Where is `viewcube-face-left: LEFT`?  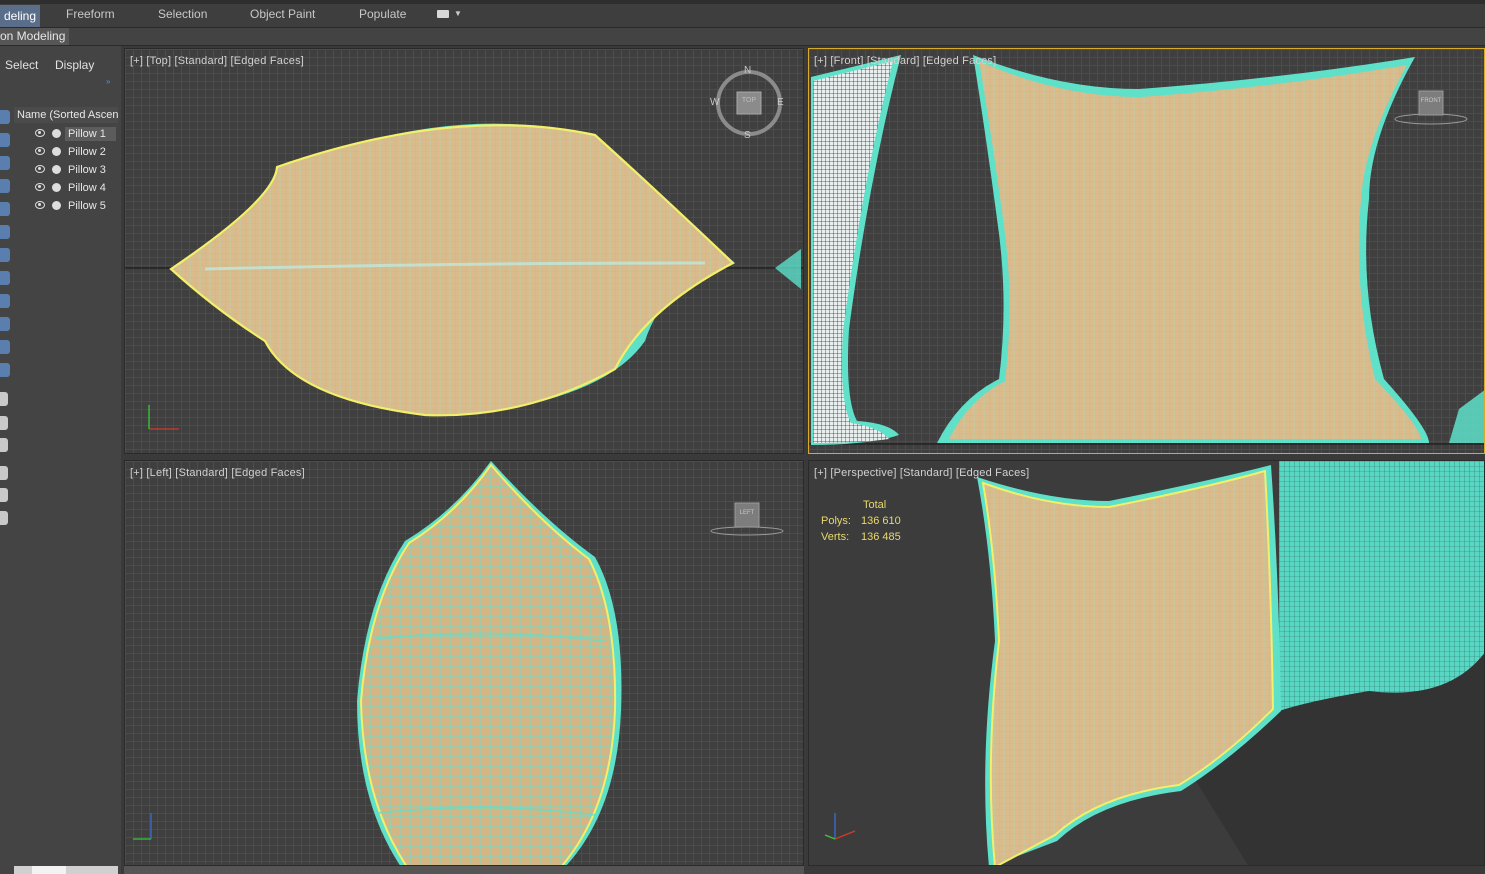
viewcube-face-left: LEFT is located at coordinates (747, 513).